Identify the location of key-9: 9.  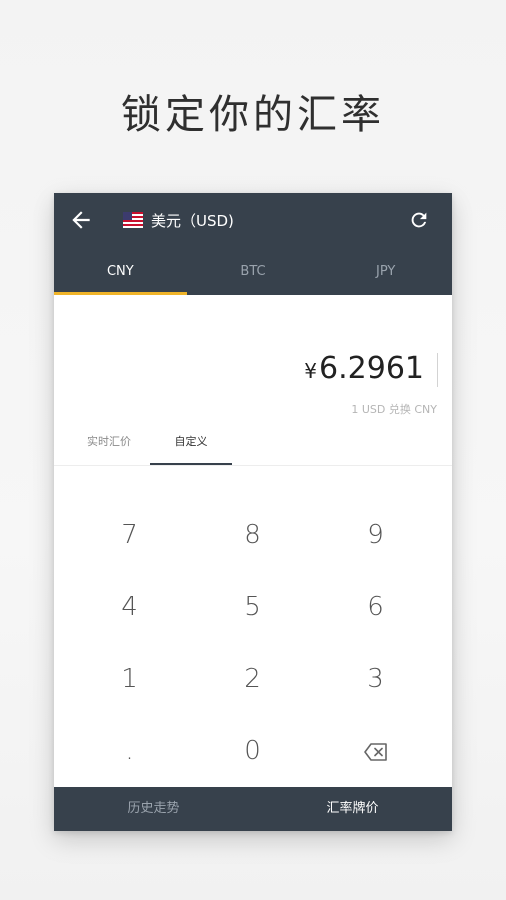
(375, 535).